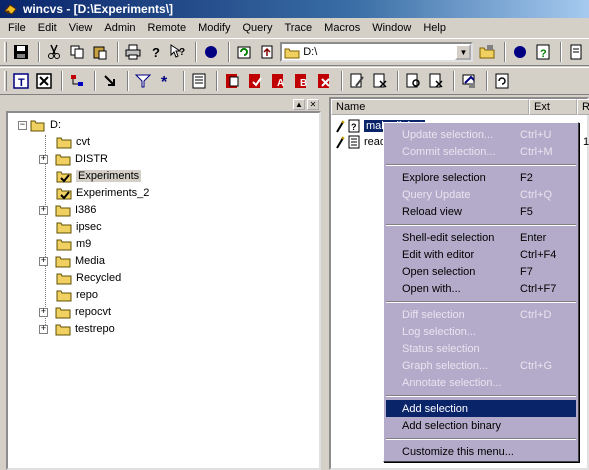  I want to click on column-header-ext: Ext, so click(553, 107).